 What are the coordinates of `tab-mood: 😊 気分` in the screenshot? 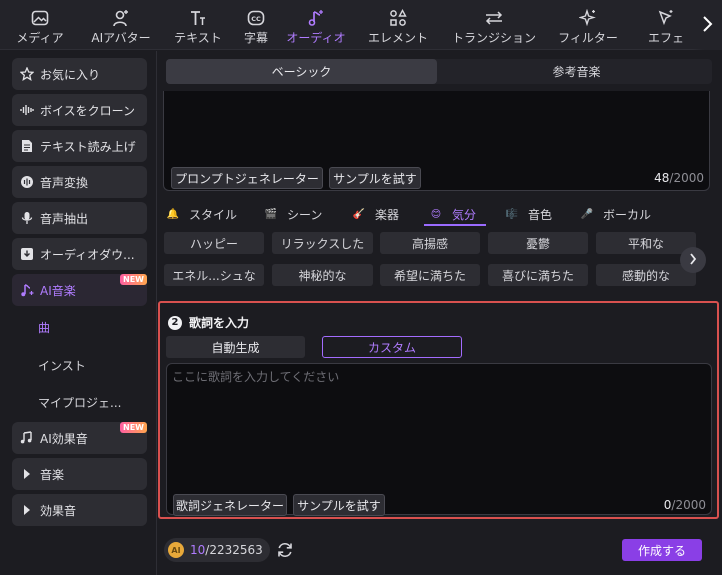 It's located at (452, 214).